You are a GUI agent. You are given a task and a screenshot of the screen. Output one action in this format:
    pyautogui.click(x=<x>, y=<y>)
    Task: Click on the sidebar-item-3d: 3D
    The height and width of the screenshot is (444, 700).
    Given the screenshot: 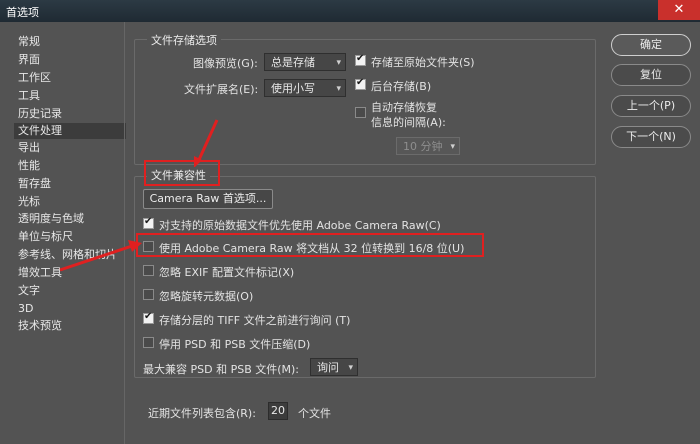 What is the action you would take?
    pyautogui.click(x=25, y=309)
    